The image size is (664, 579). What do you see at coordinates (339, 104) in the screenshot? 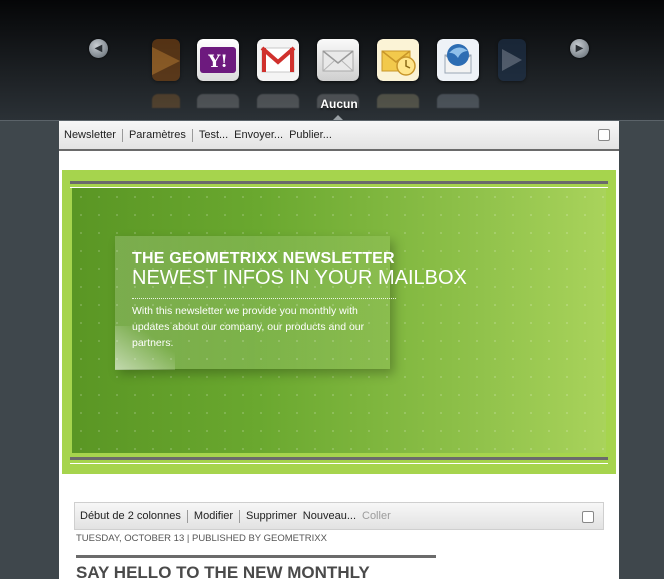
I see `selected-template-label: Aucun` at bounding box center [339, 104].